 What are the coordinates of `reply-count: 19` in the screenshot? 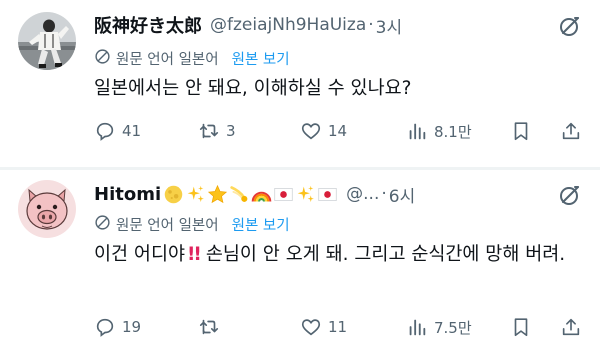 It's located at (132, 327).